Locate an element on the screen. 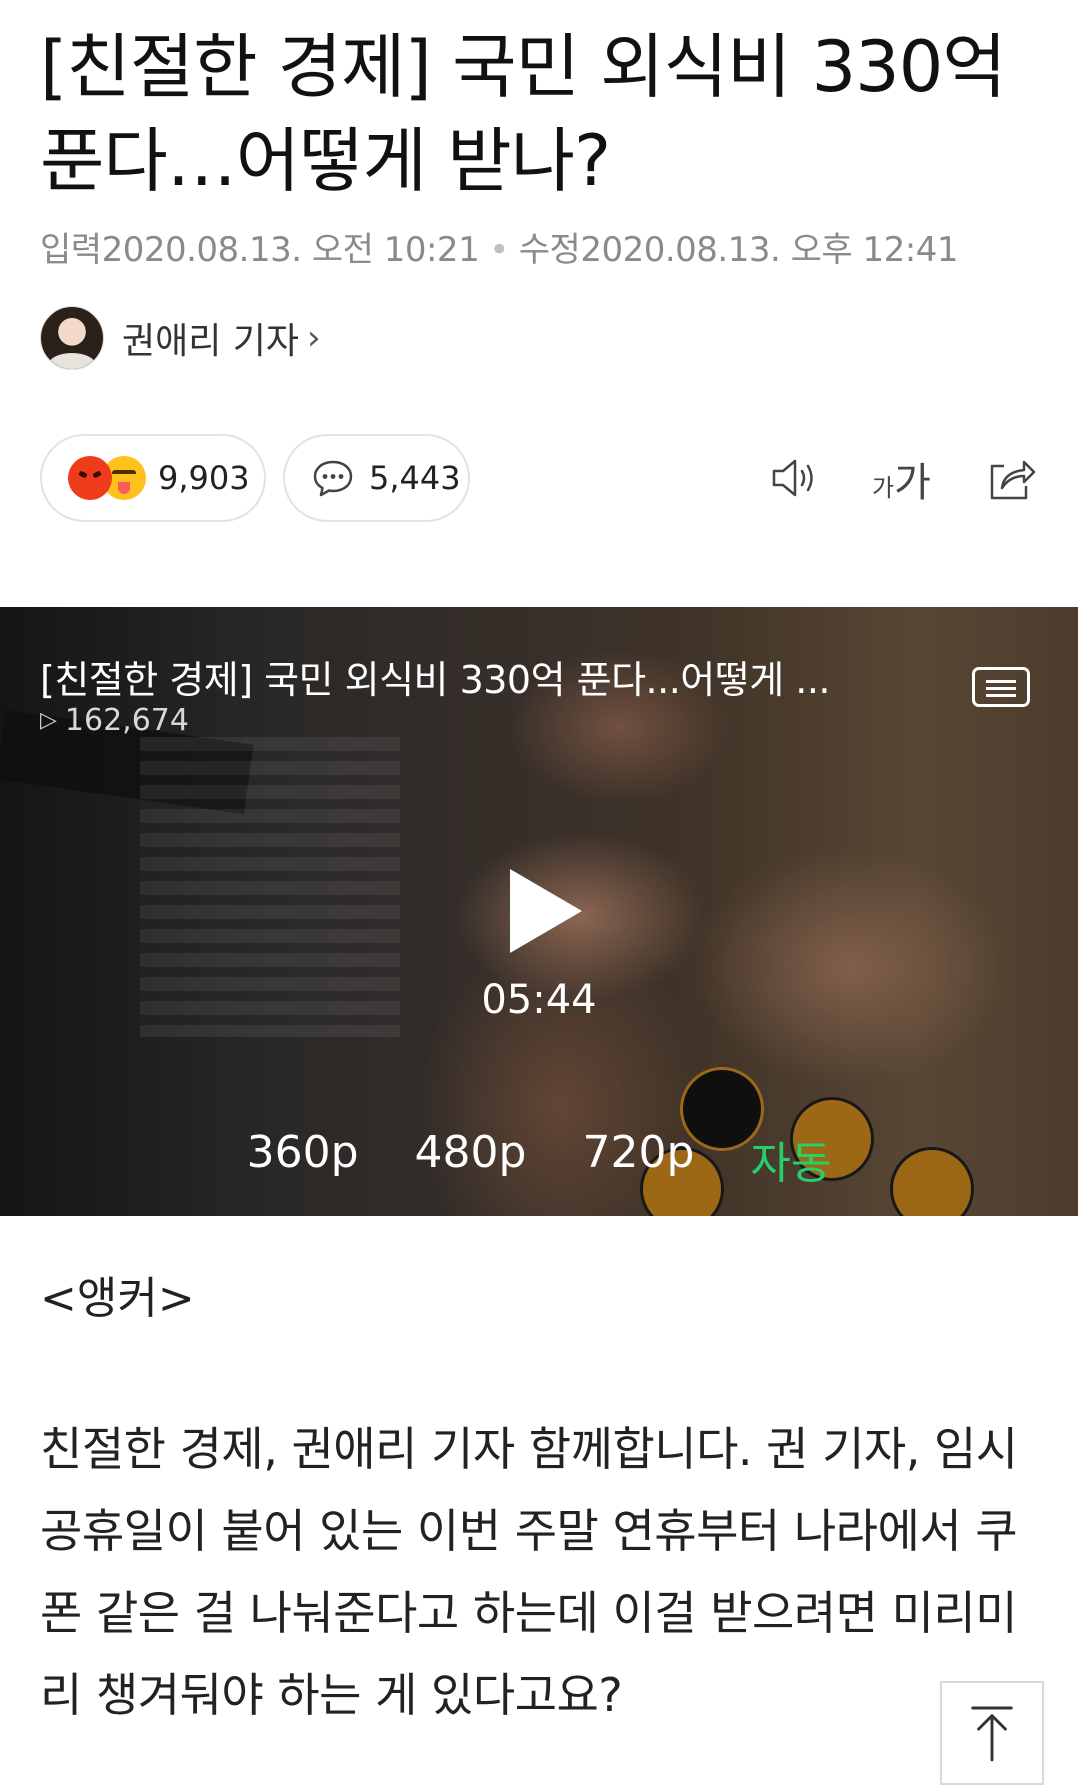 This screenshot has width=1078, height=1787. share-icon is located at coordinates (1011, 479).